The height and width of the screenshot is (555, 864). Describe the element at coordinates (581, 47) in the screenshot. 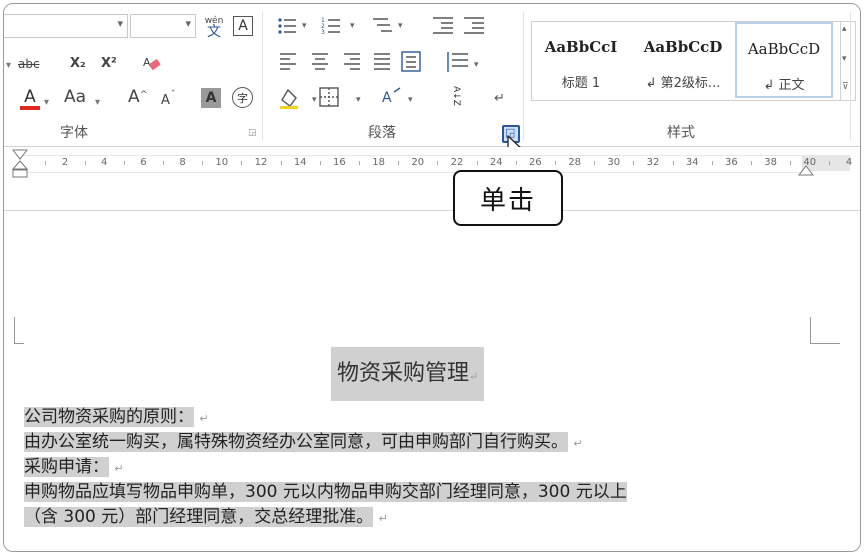

I see `style-sample: AaBbCcI` at that location.